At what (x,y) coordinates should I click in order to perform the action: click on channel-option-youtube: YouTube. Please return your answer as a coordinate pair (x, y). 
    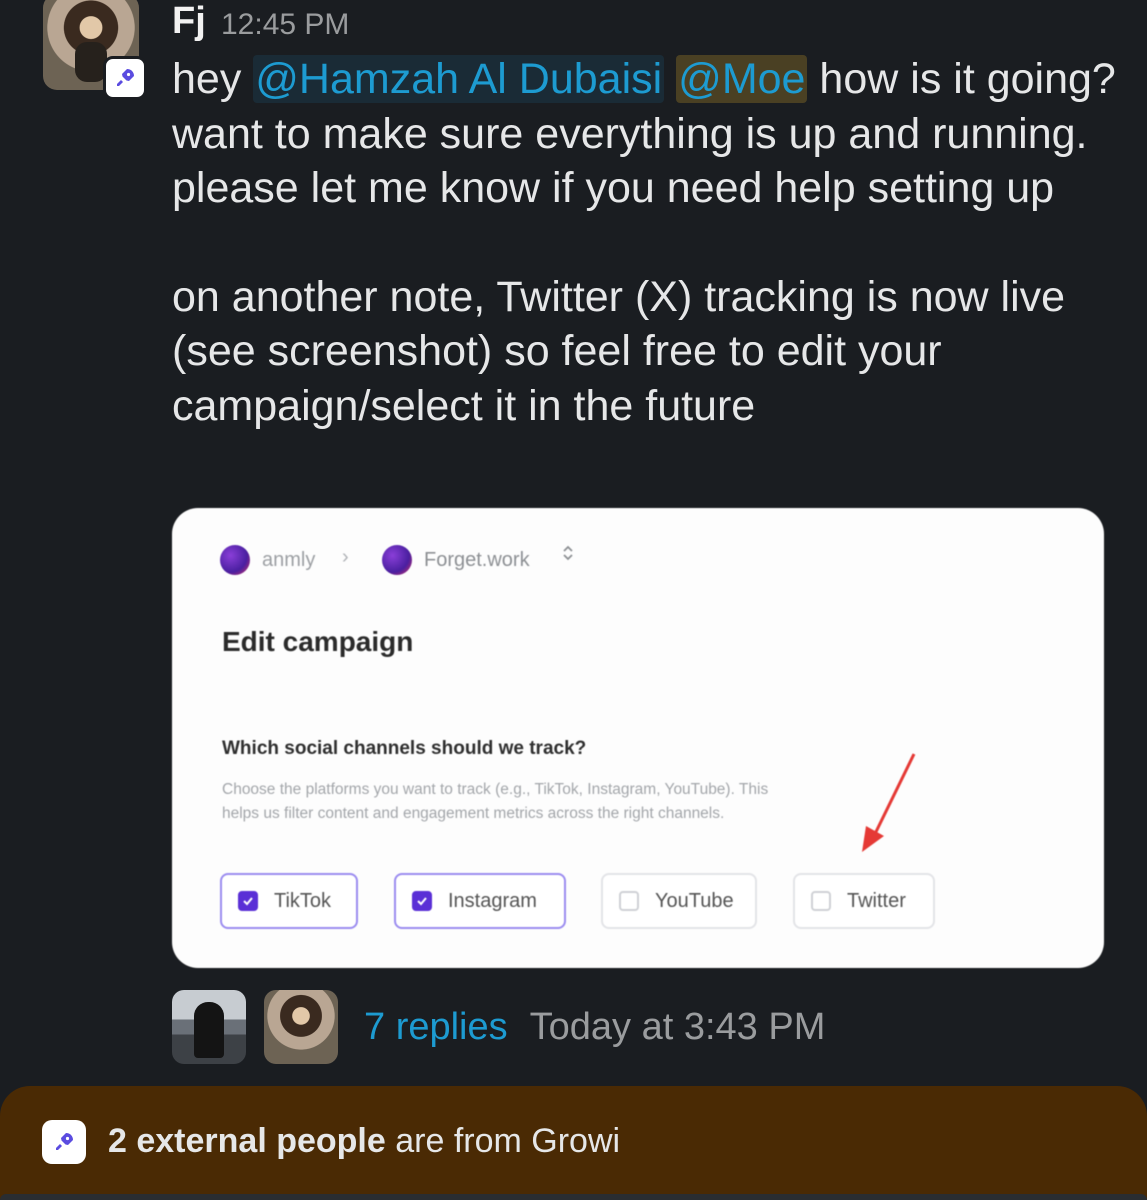
    Looking at the image, I should click on (679, 901).